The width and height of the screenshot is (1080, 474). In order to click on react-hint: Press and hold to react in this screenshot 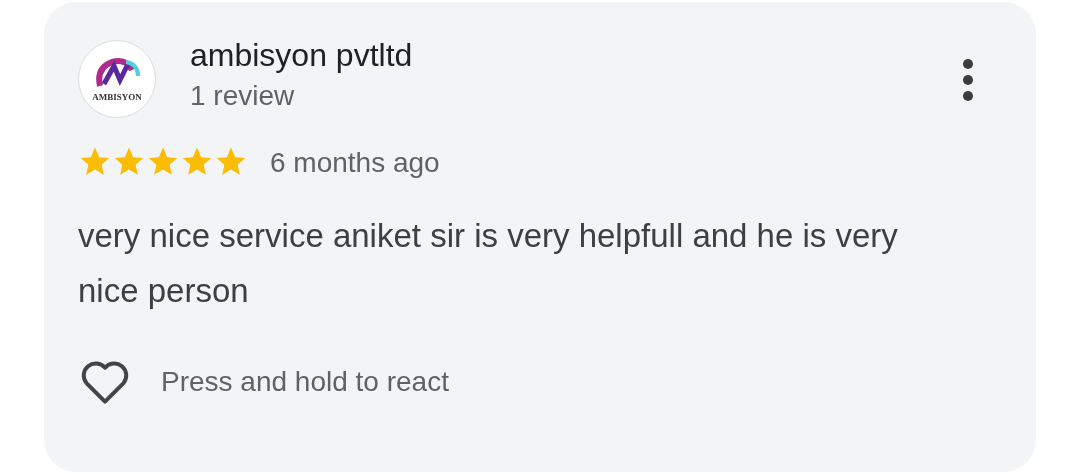, I will do `click(305, 382)`.